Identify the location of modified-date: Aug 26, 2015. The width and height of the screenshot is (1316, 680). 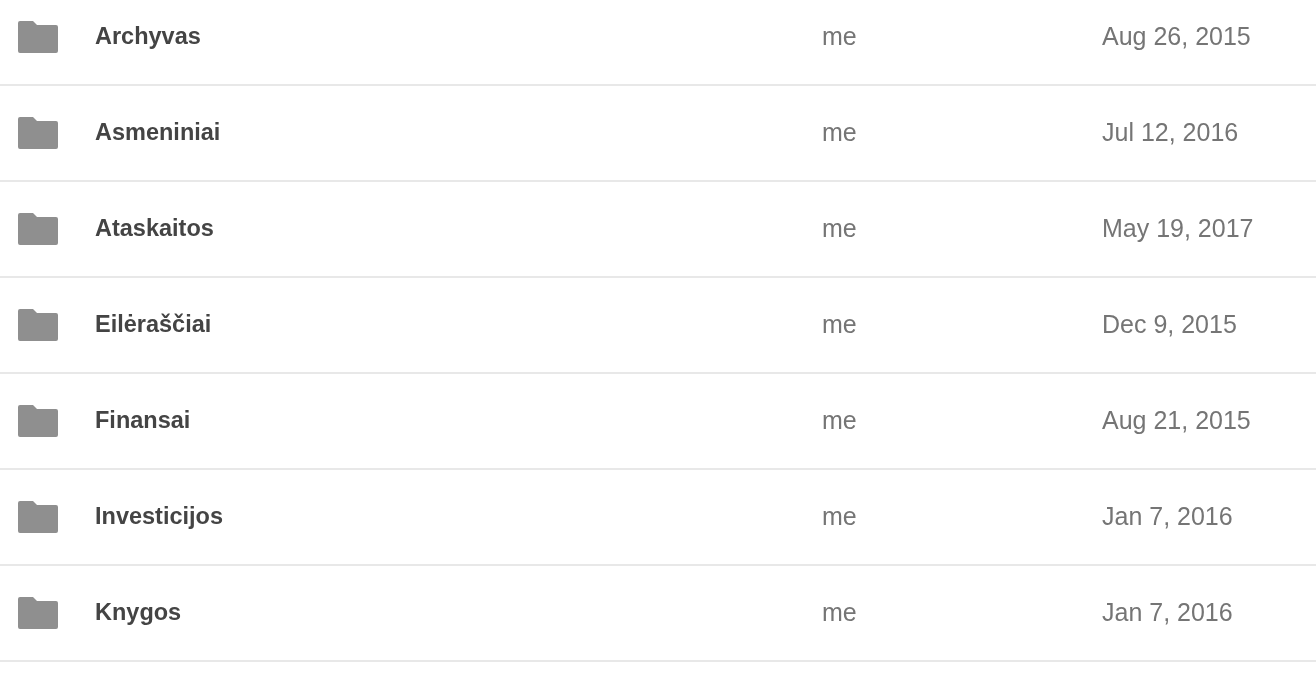
(1176, 37).